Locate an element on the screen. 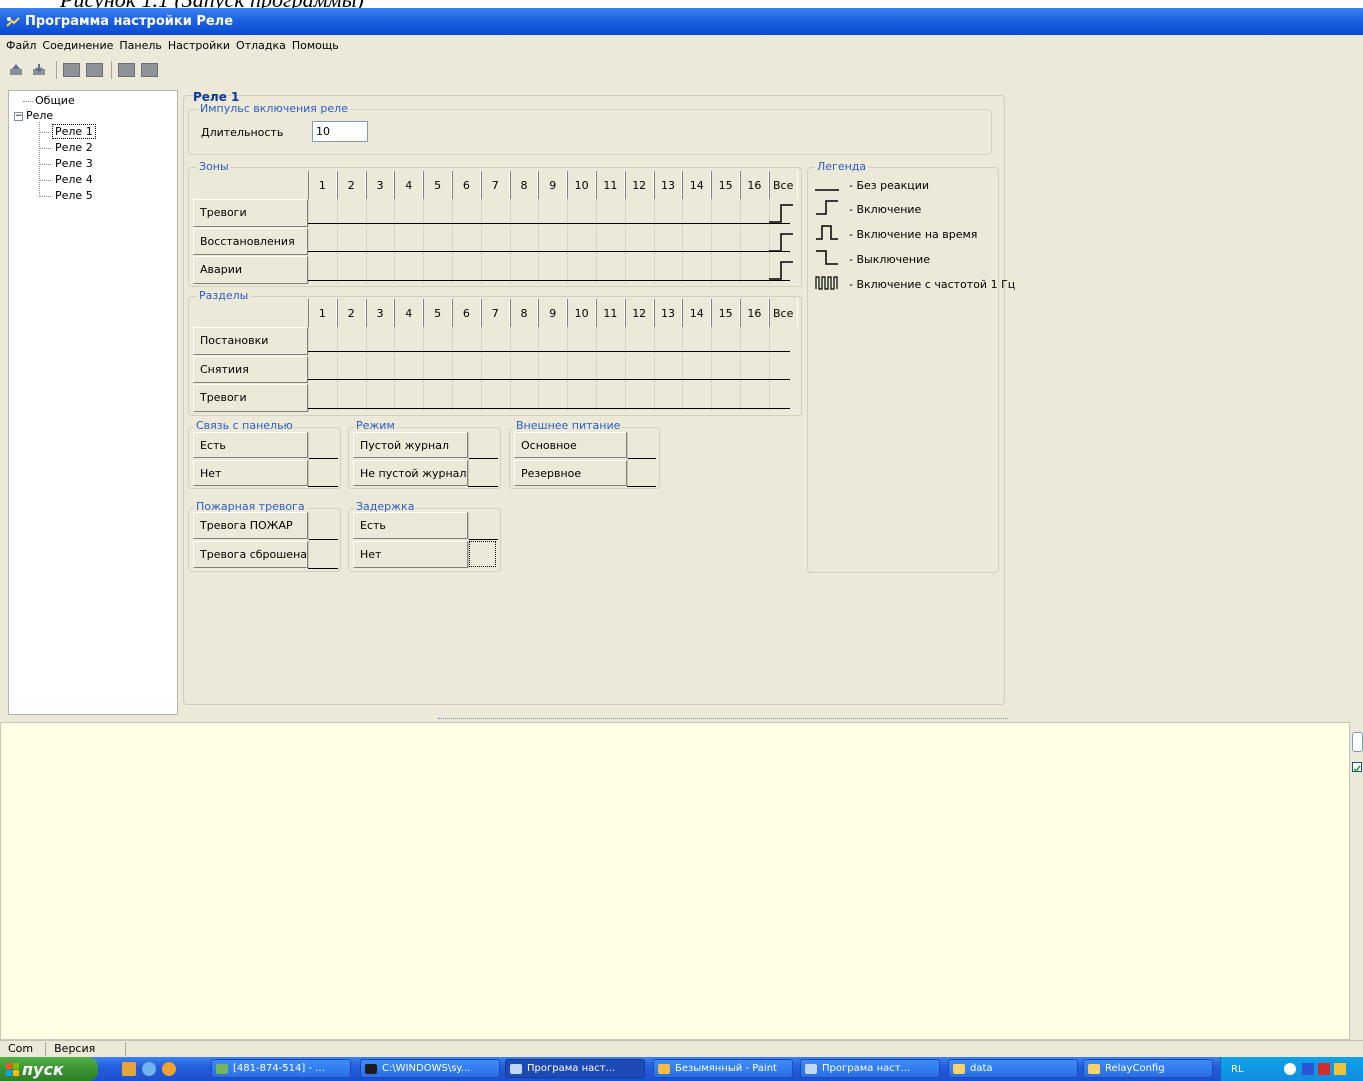  language-indicator: RL is located at coordinates (1237, 1069).